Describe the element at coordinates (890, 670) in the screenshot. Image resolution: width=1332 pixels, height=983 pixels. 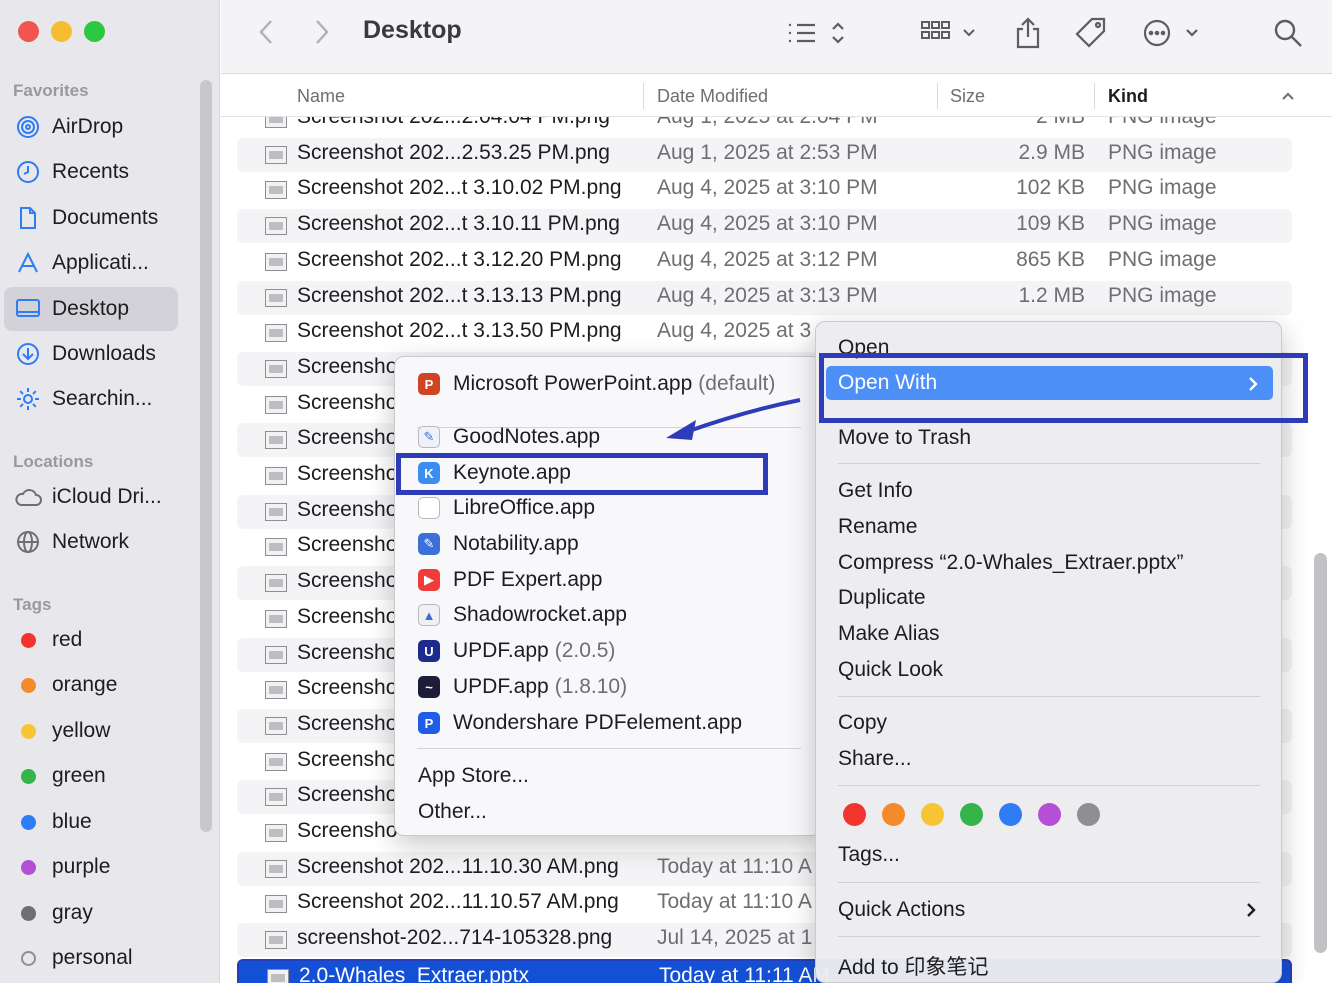
I see `quick-look-menu-item: Quick Look` at that location.